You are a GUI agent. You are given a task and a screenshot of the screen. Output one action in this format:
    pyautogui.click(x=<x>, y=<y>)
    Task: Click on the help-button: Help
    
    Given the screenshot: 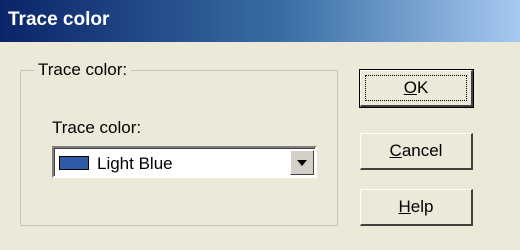 What is the action you would take?
    pyautogui.click(x=416, y=207)
    